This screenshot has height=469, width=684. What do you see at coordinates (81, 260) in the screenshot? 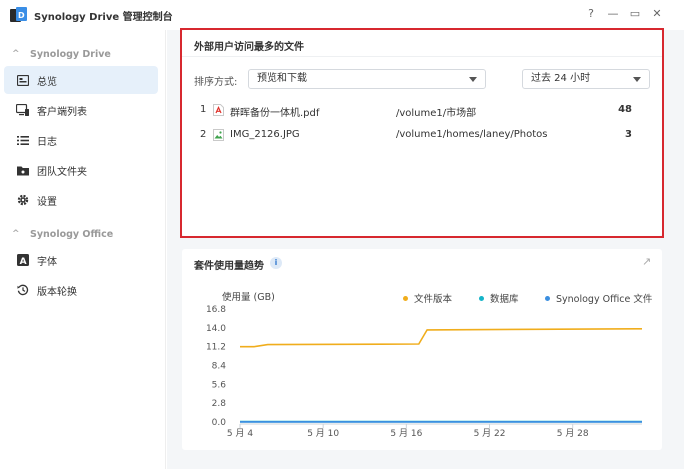
I see `sidebar-item-font: A 字体` at bounding box center [81, 260].